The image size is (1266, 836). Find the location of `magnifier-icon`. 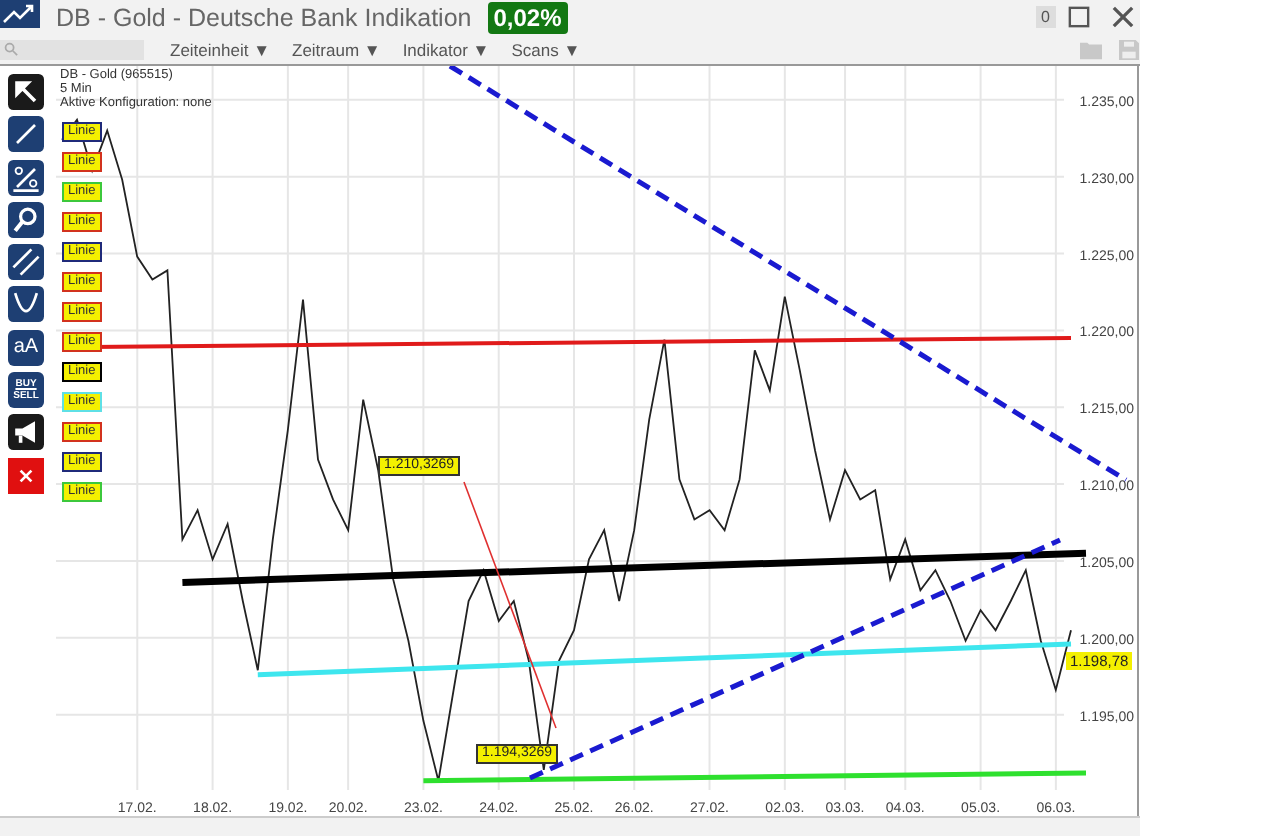

magnifier-icon is located at coordinates (26, 219).